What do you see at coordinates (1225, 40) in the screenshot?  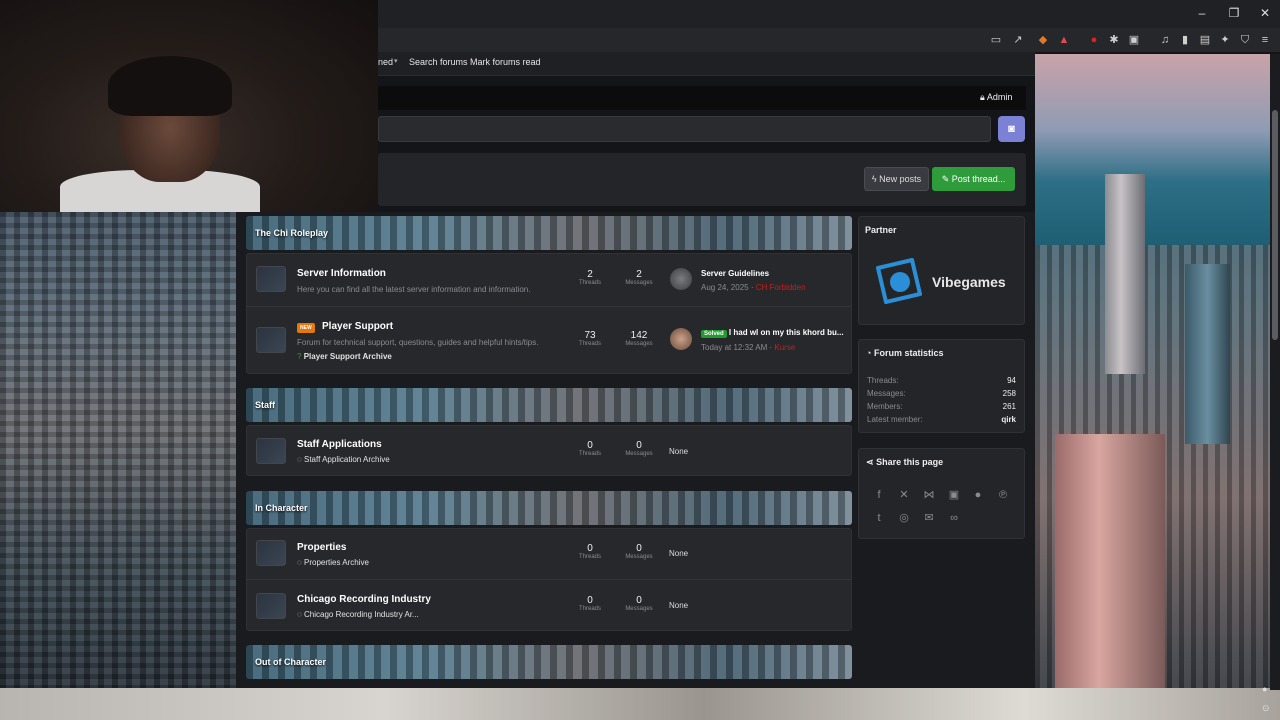 I see `leo-icon: ✦` at bounding box center [1225, 40].